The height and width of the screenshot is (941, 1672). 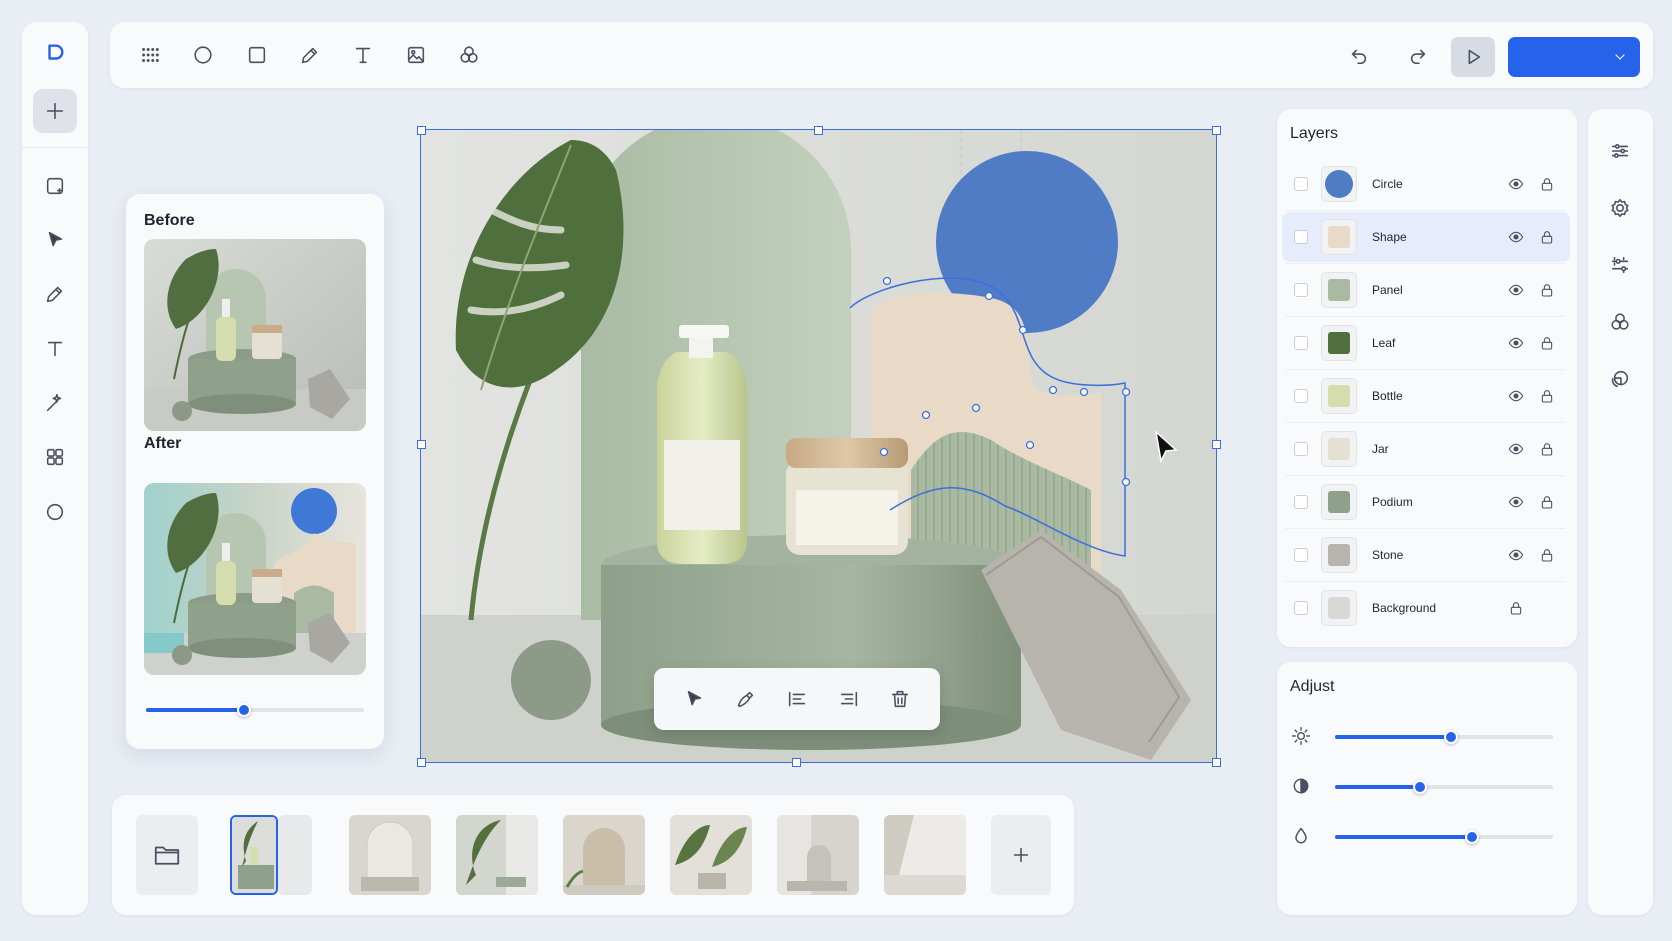 What do you see at coordinates (1312, 686) in the screenshot?
I see `adjust-title: Adjust` at bounding box center [1312, 686].